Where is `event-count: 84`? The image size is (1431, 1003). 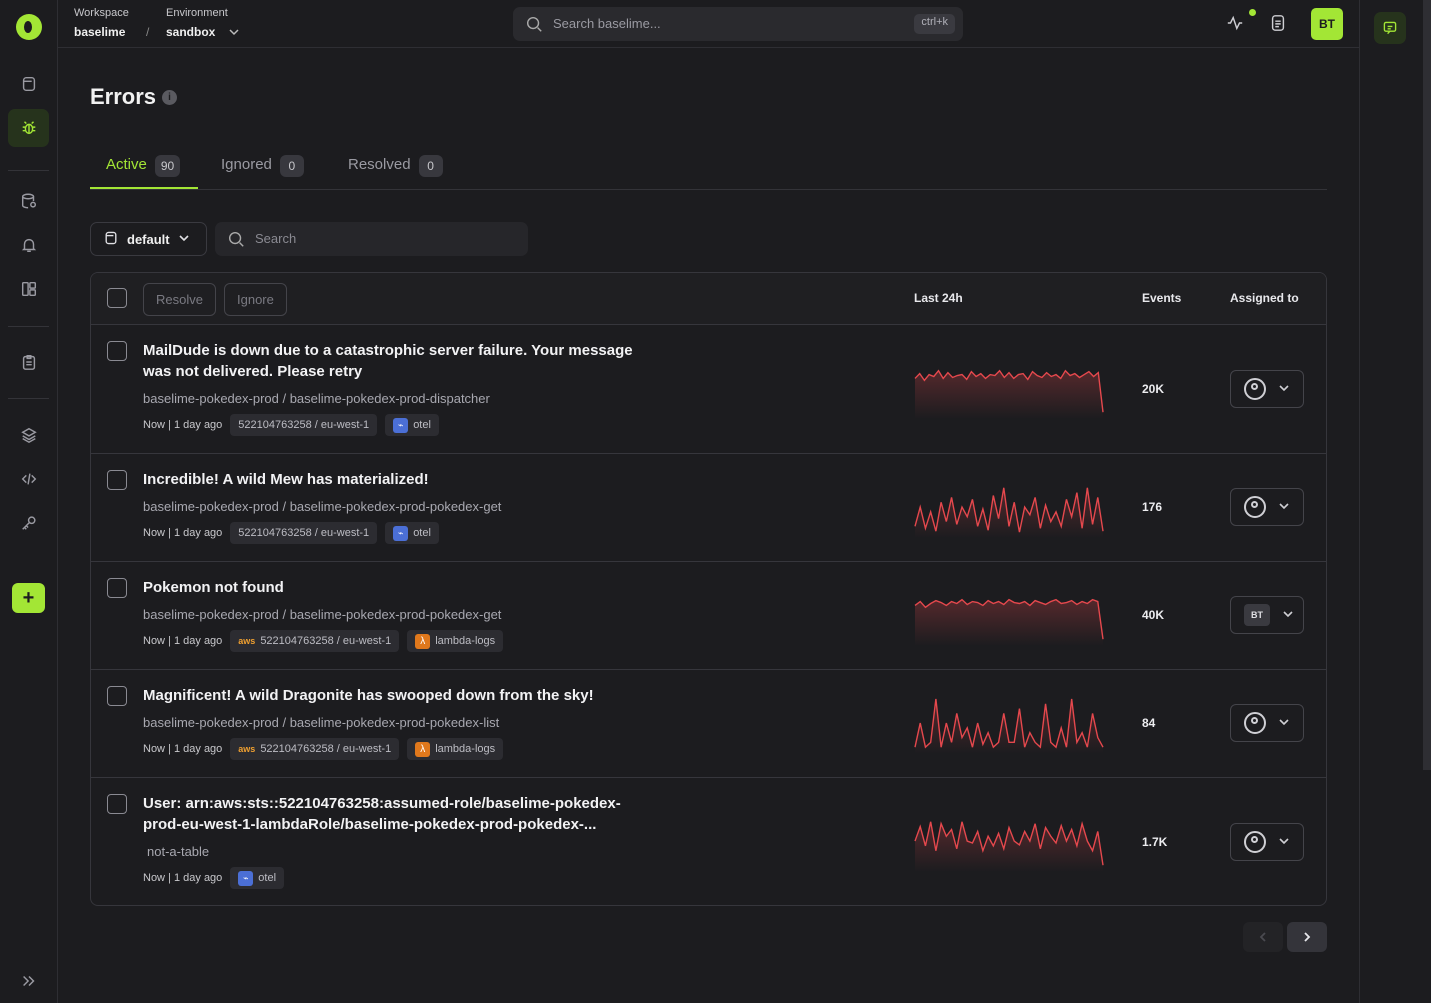
event-count: 84 is located at coordinates (1149, 723).